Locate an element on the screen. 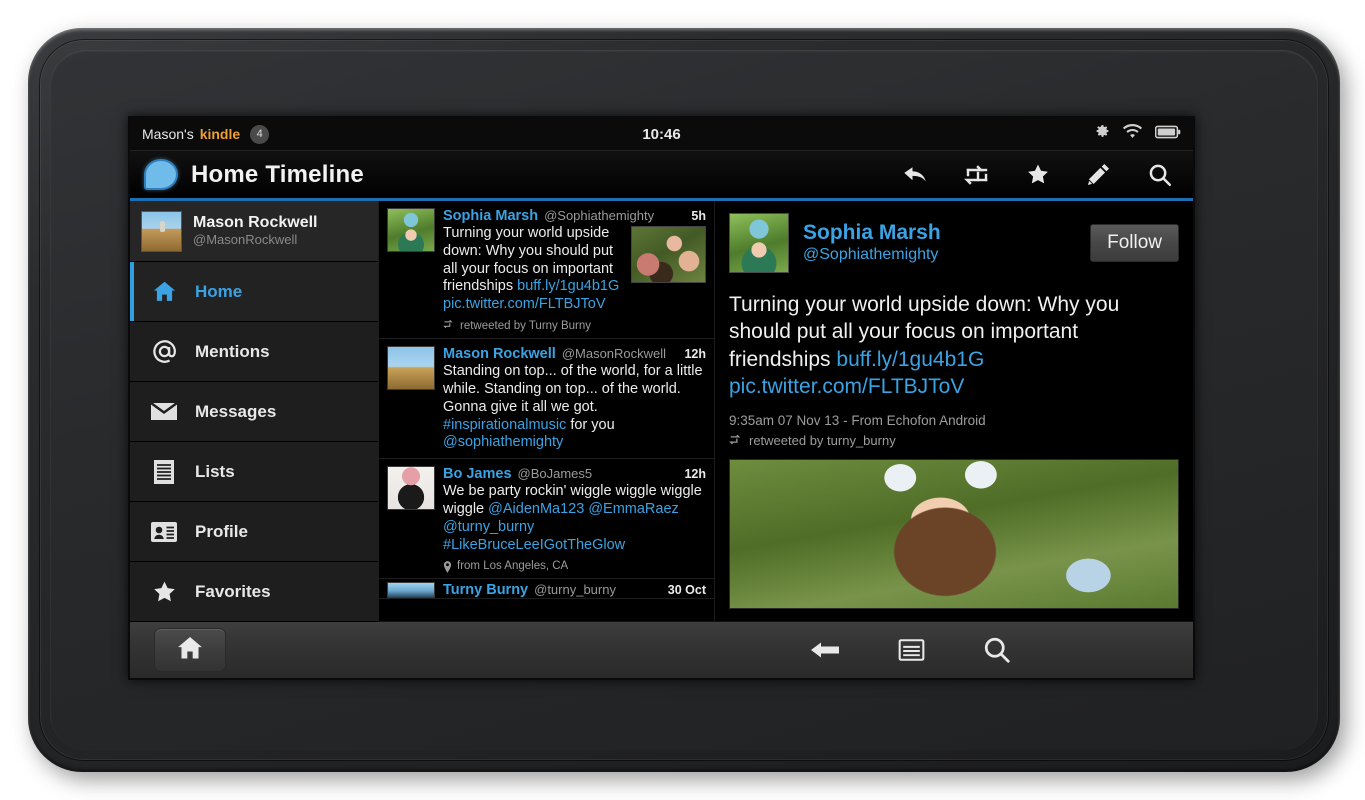 This screenshot has width=1365, height=800. tweet-link: #inspirationalmusic is located at coordinates (504, 425).